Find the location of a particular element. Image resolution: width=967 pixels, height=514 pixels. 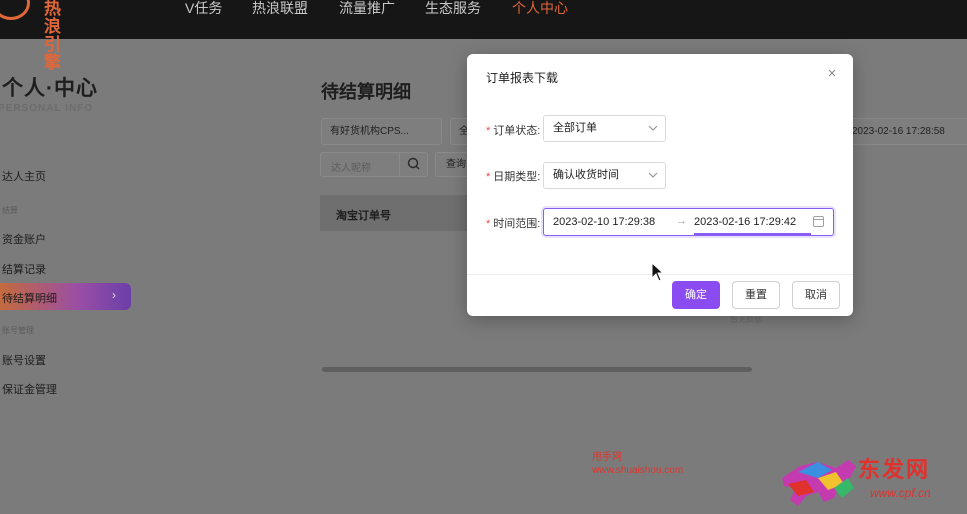

sidebar-group-settlement: 结算 is located at coordinates (10, 210).